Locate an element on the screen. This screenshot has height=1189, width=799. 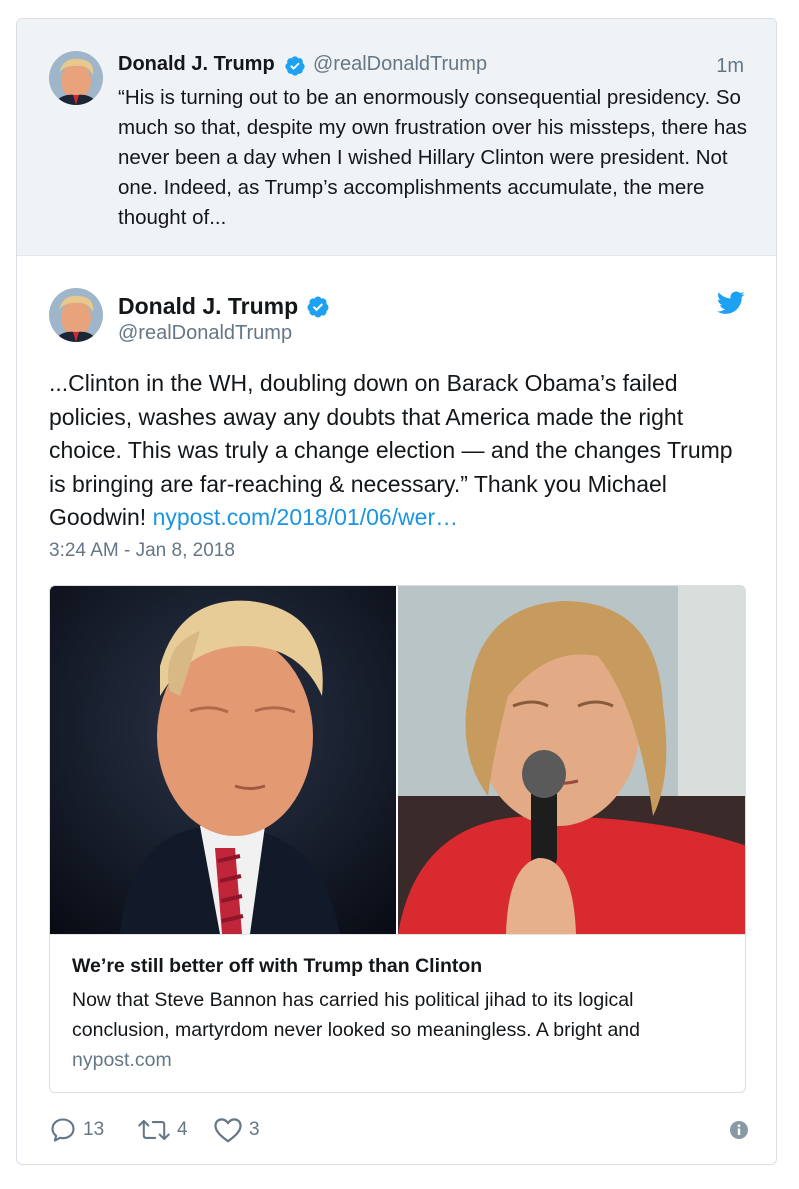
twitter-bird-icon is located at coordinates (731, 303).